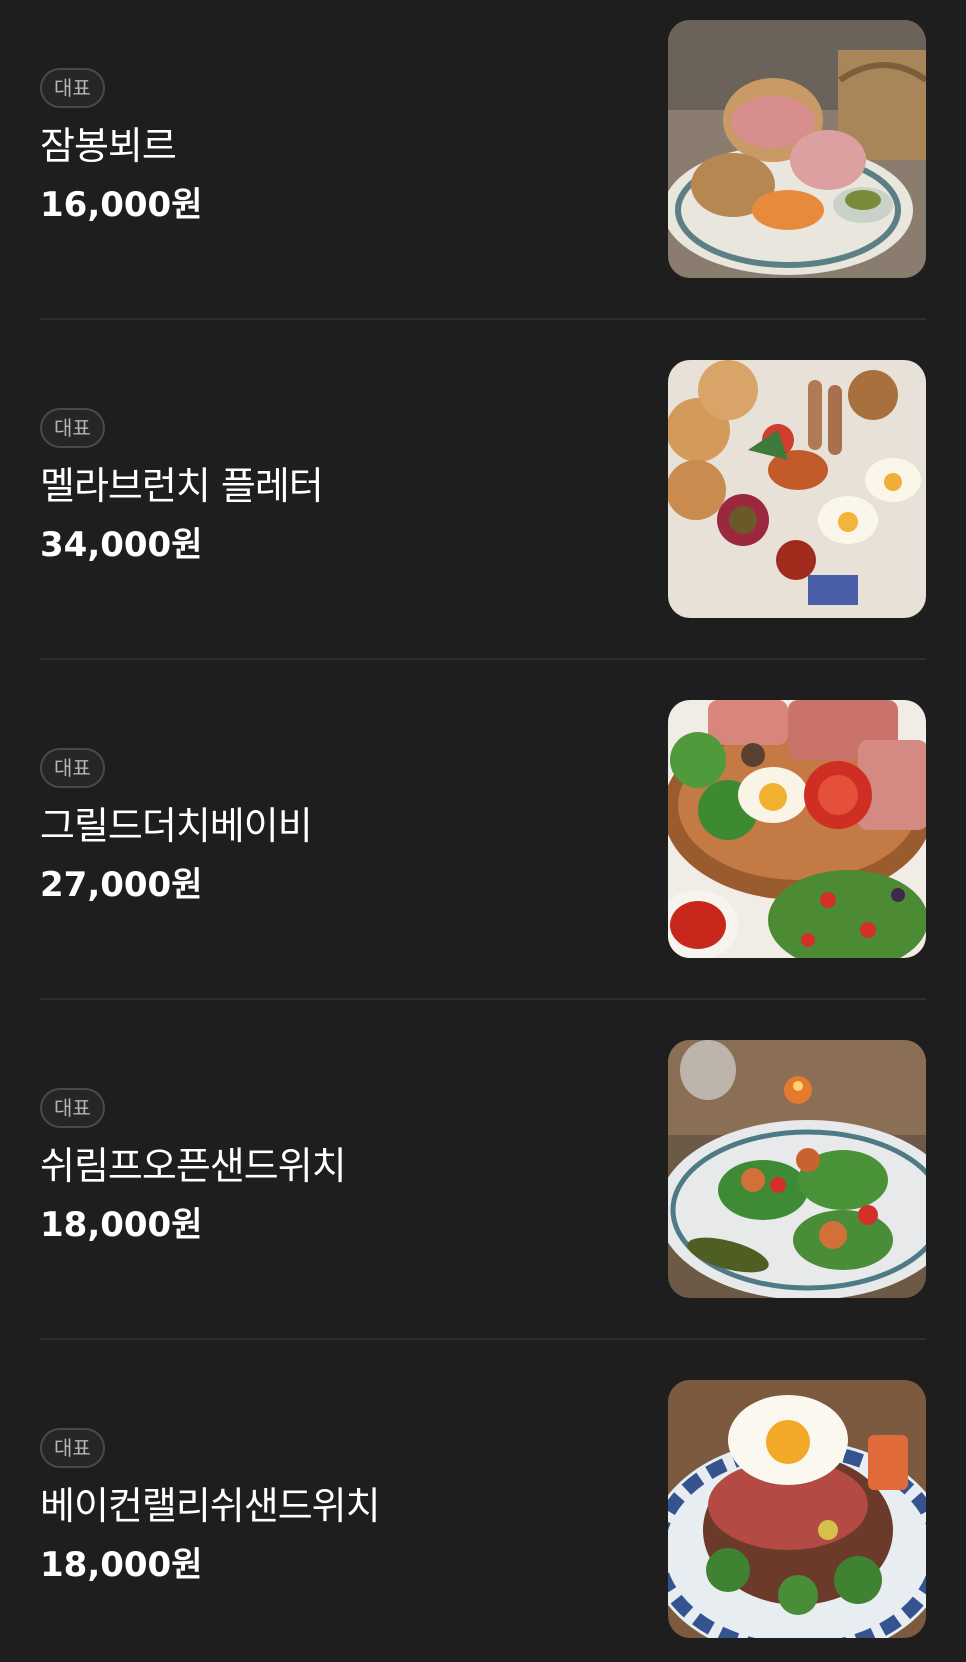 The width and height of the screenshot is (966, 1662). I want to click on menu-item-name: 그릴드더치베이비, so click(176, 826).